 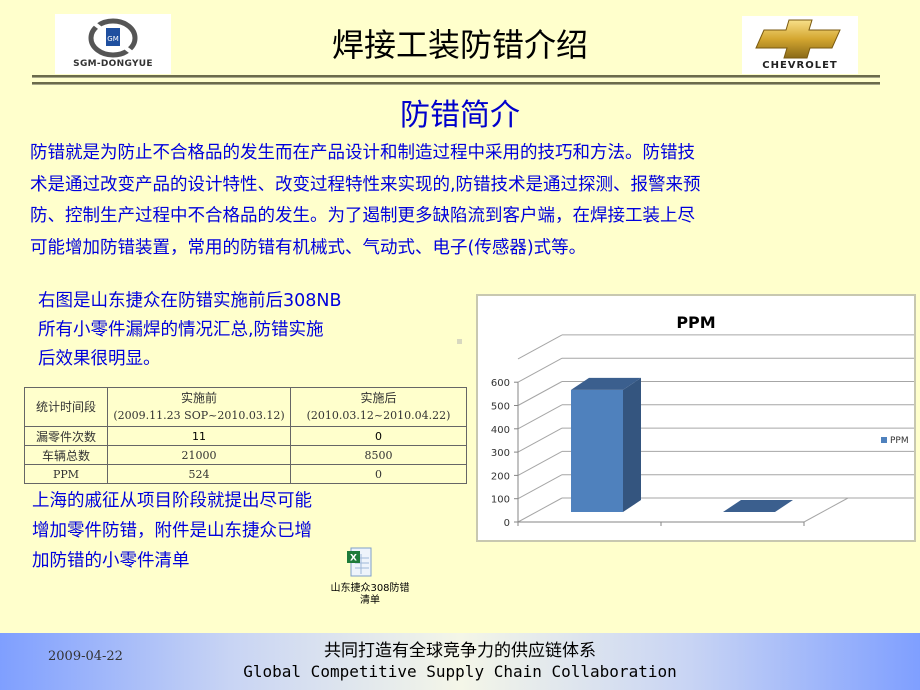 What do you see at coordinates (308, 247) in the screenshot?
I see `intro-line: 可能增加防错装置，常用的防错有机械式、气动式、电子(传感器)式等。` at bounding box center [308, 247].